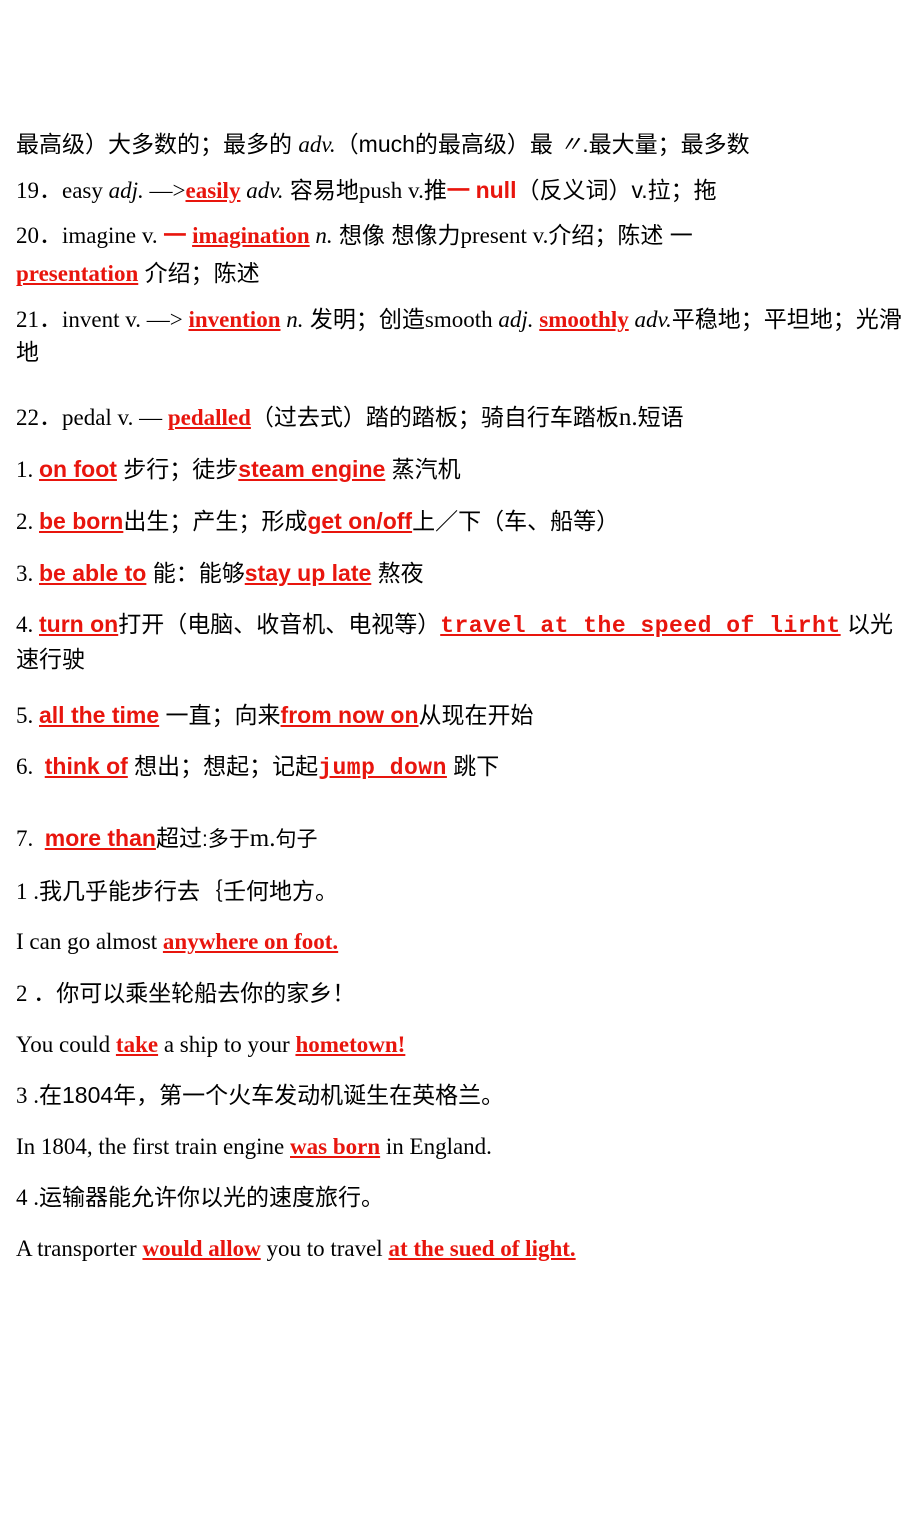 The height and width of the screenshot is (1516, 920). Describe the element at coordinates (396, 235) in the screenshot. I see `entry-20-meaning: 想像 想像力` at that location.